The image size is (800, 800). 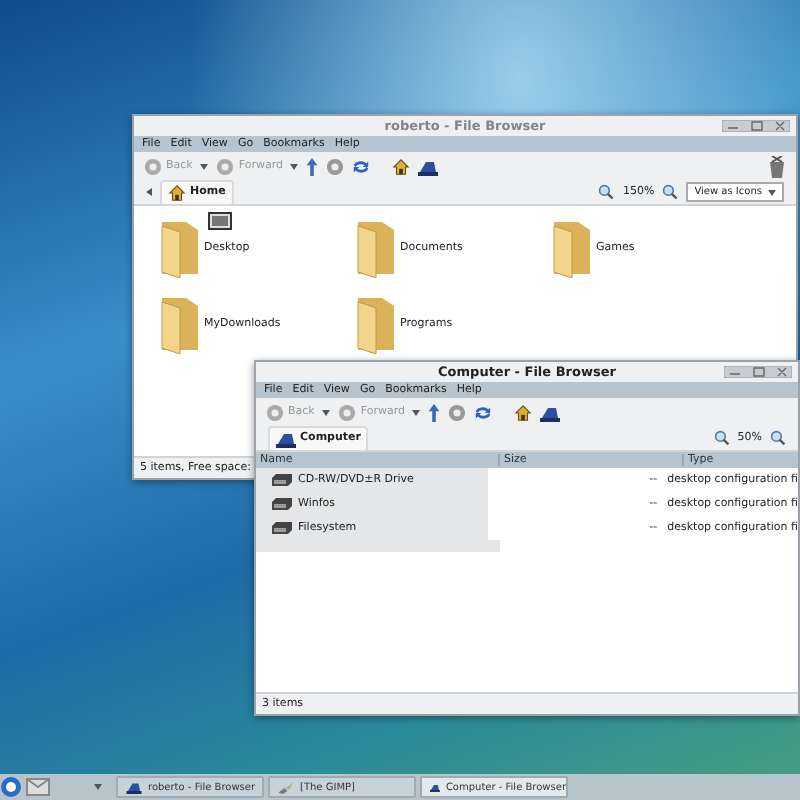 I want to click on start-icon, so click(x=11, y=787).